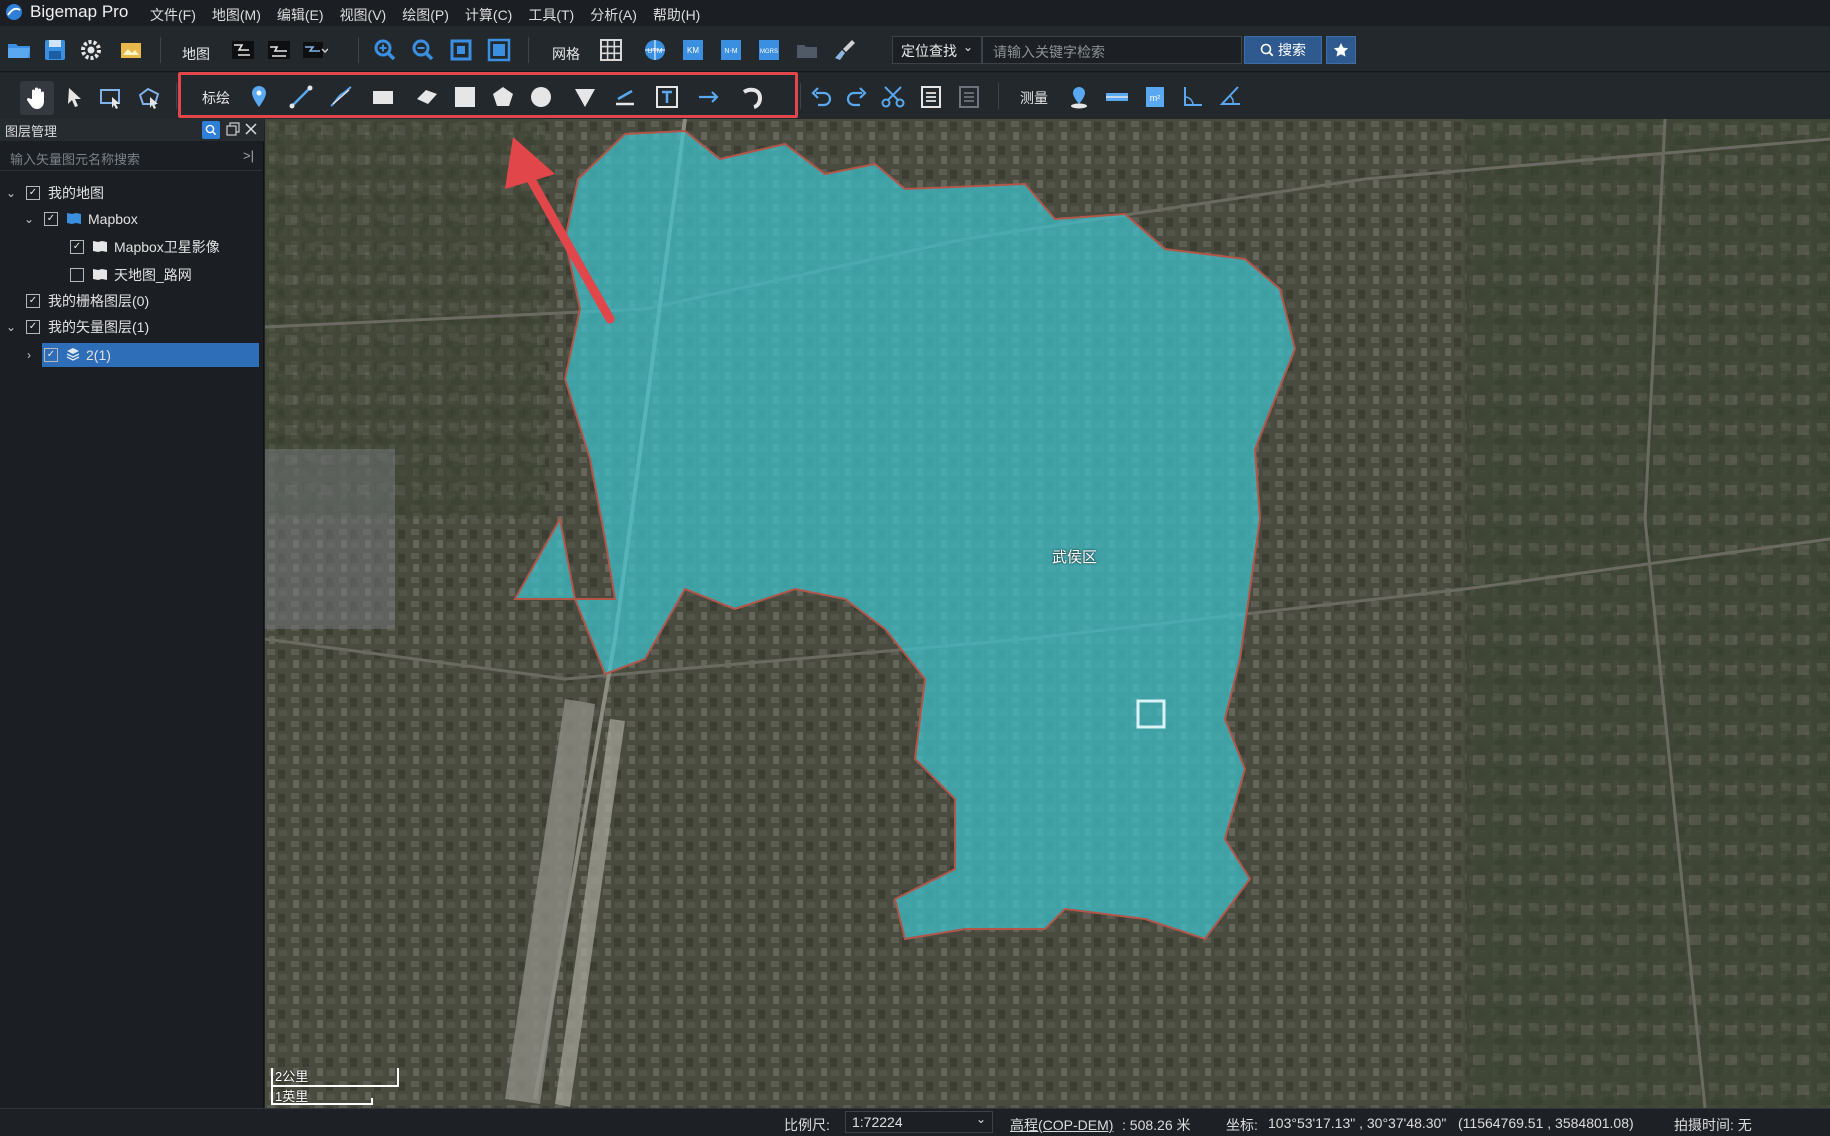 The width and height of the screenshot is (1830, 1136). I want to click on menu-file: 文件(F), so click(173, 15).